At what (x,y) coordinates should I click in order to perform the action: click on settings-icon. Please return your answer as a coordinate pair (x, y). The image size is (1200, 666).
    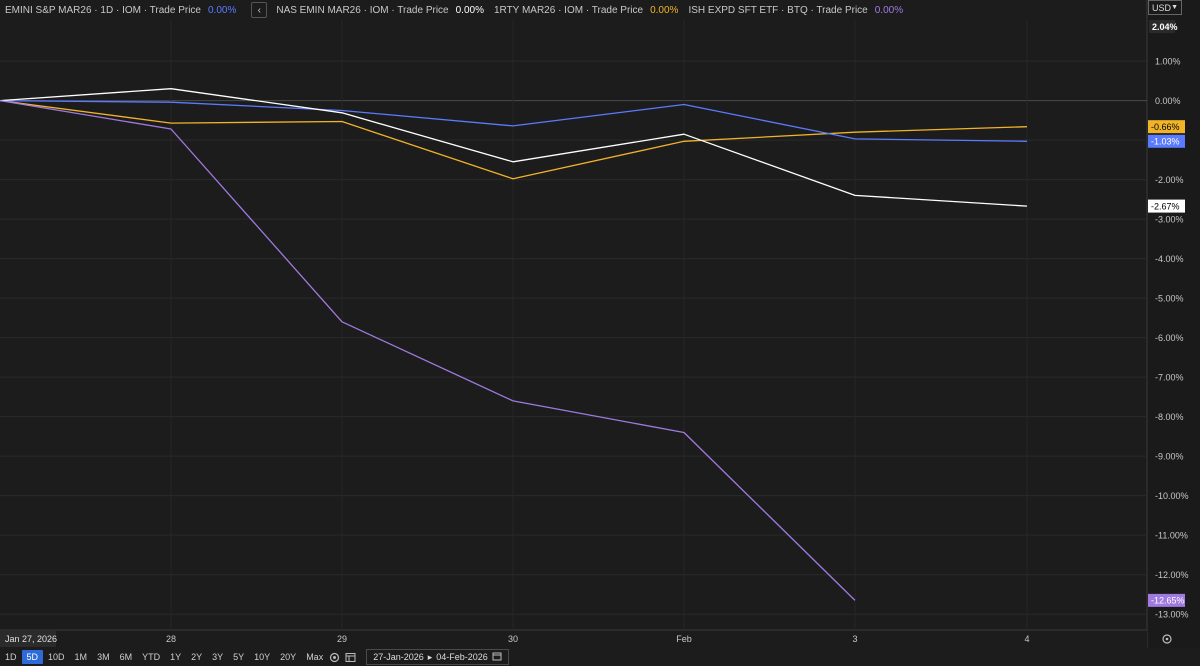
    Looking at the image, I should click on (334, 657).